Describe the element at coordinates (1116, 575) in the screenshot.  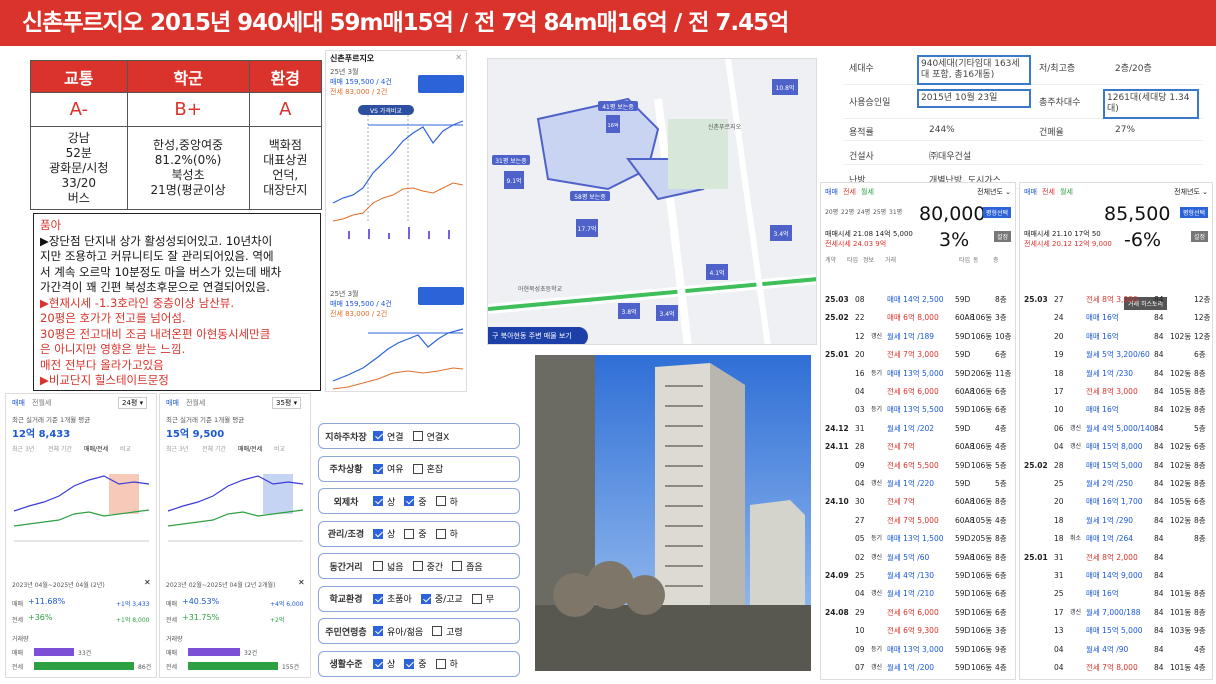
I see `table-row: 31 매매 14억 9,000 84` at that location.